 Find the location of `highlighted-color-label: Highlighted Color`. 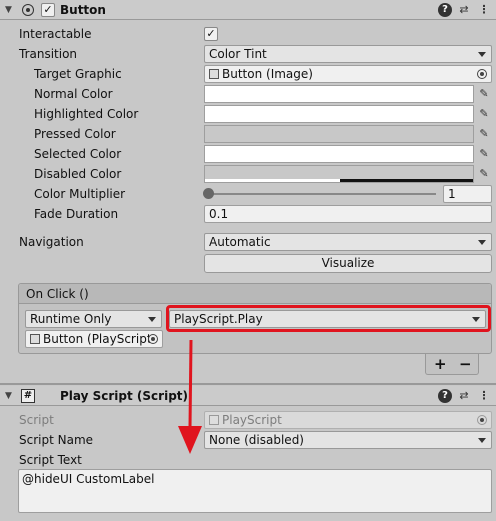

highlighted-color-label: Highlighted Color is located at coordinates (86, 114).